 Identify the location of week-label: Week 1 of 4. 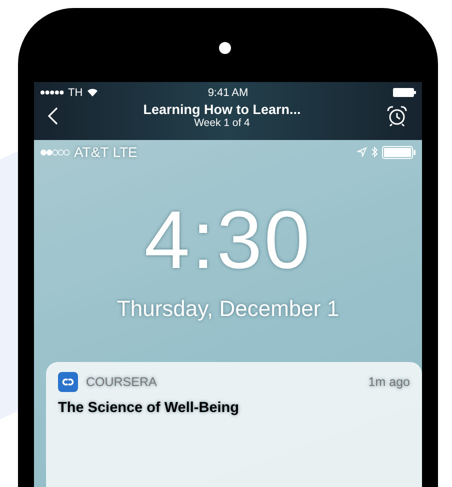
(222, 123).